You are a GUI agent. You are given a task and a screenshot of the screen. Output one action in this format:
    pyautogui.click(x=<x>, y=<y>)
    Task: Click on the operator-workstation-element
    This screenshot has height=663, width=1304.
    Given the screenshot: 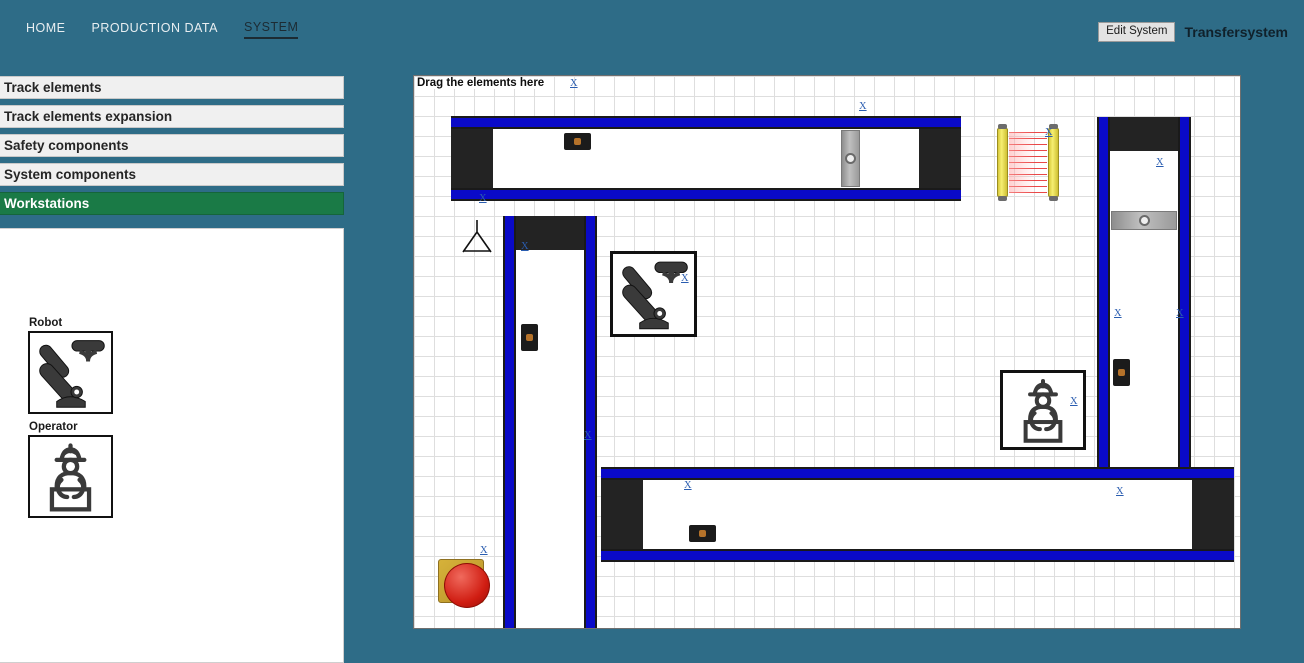 What is the action you would take?
    pyautogui.click(x=1043, y=410)
    